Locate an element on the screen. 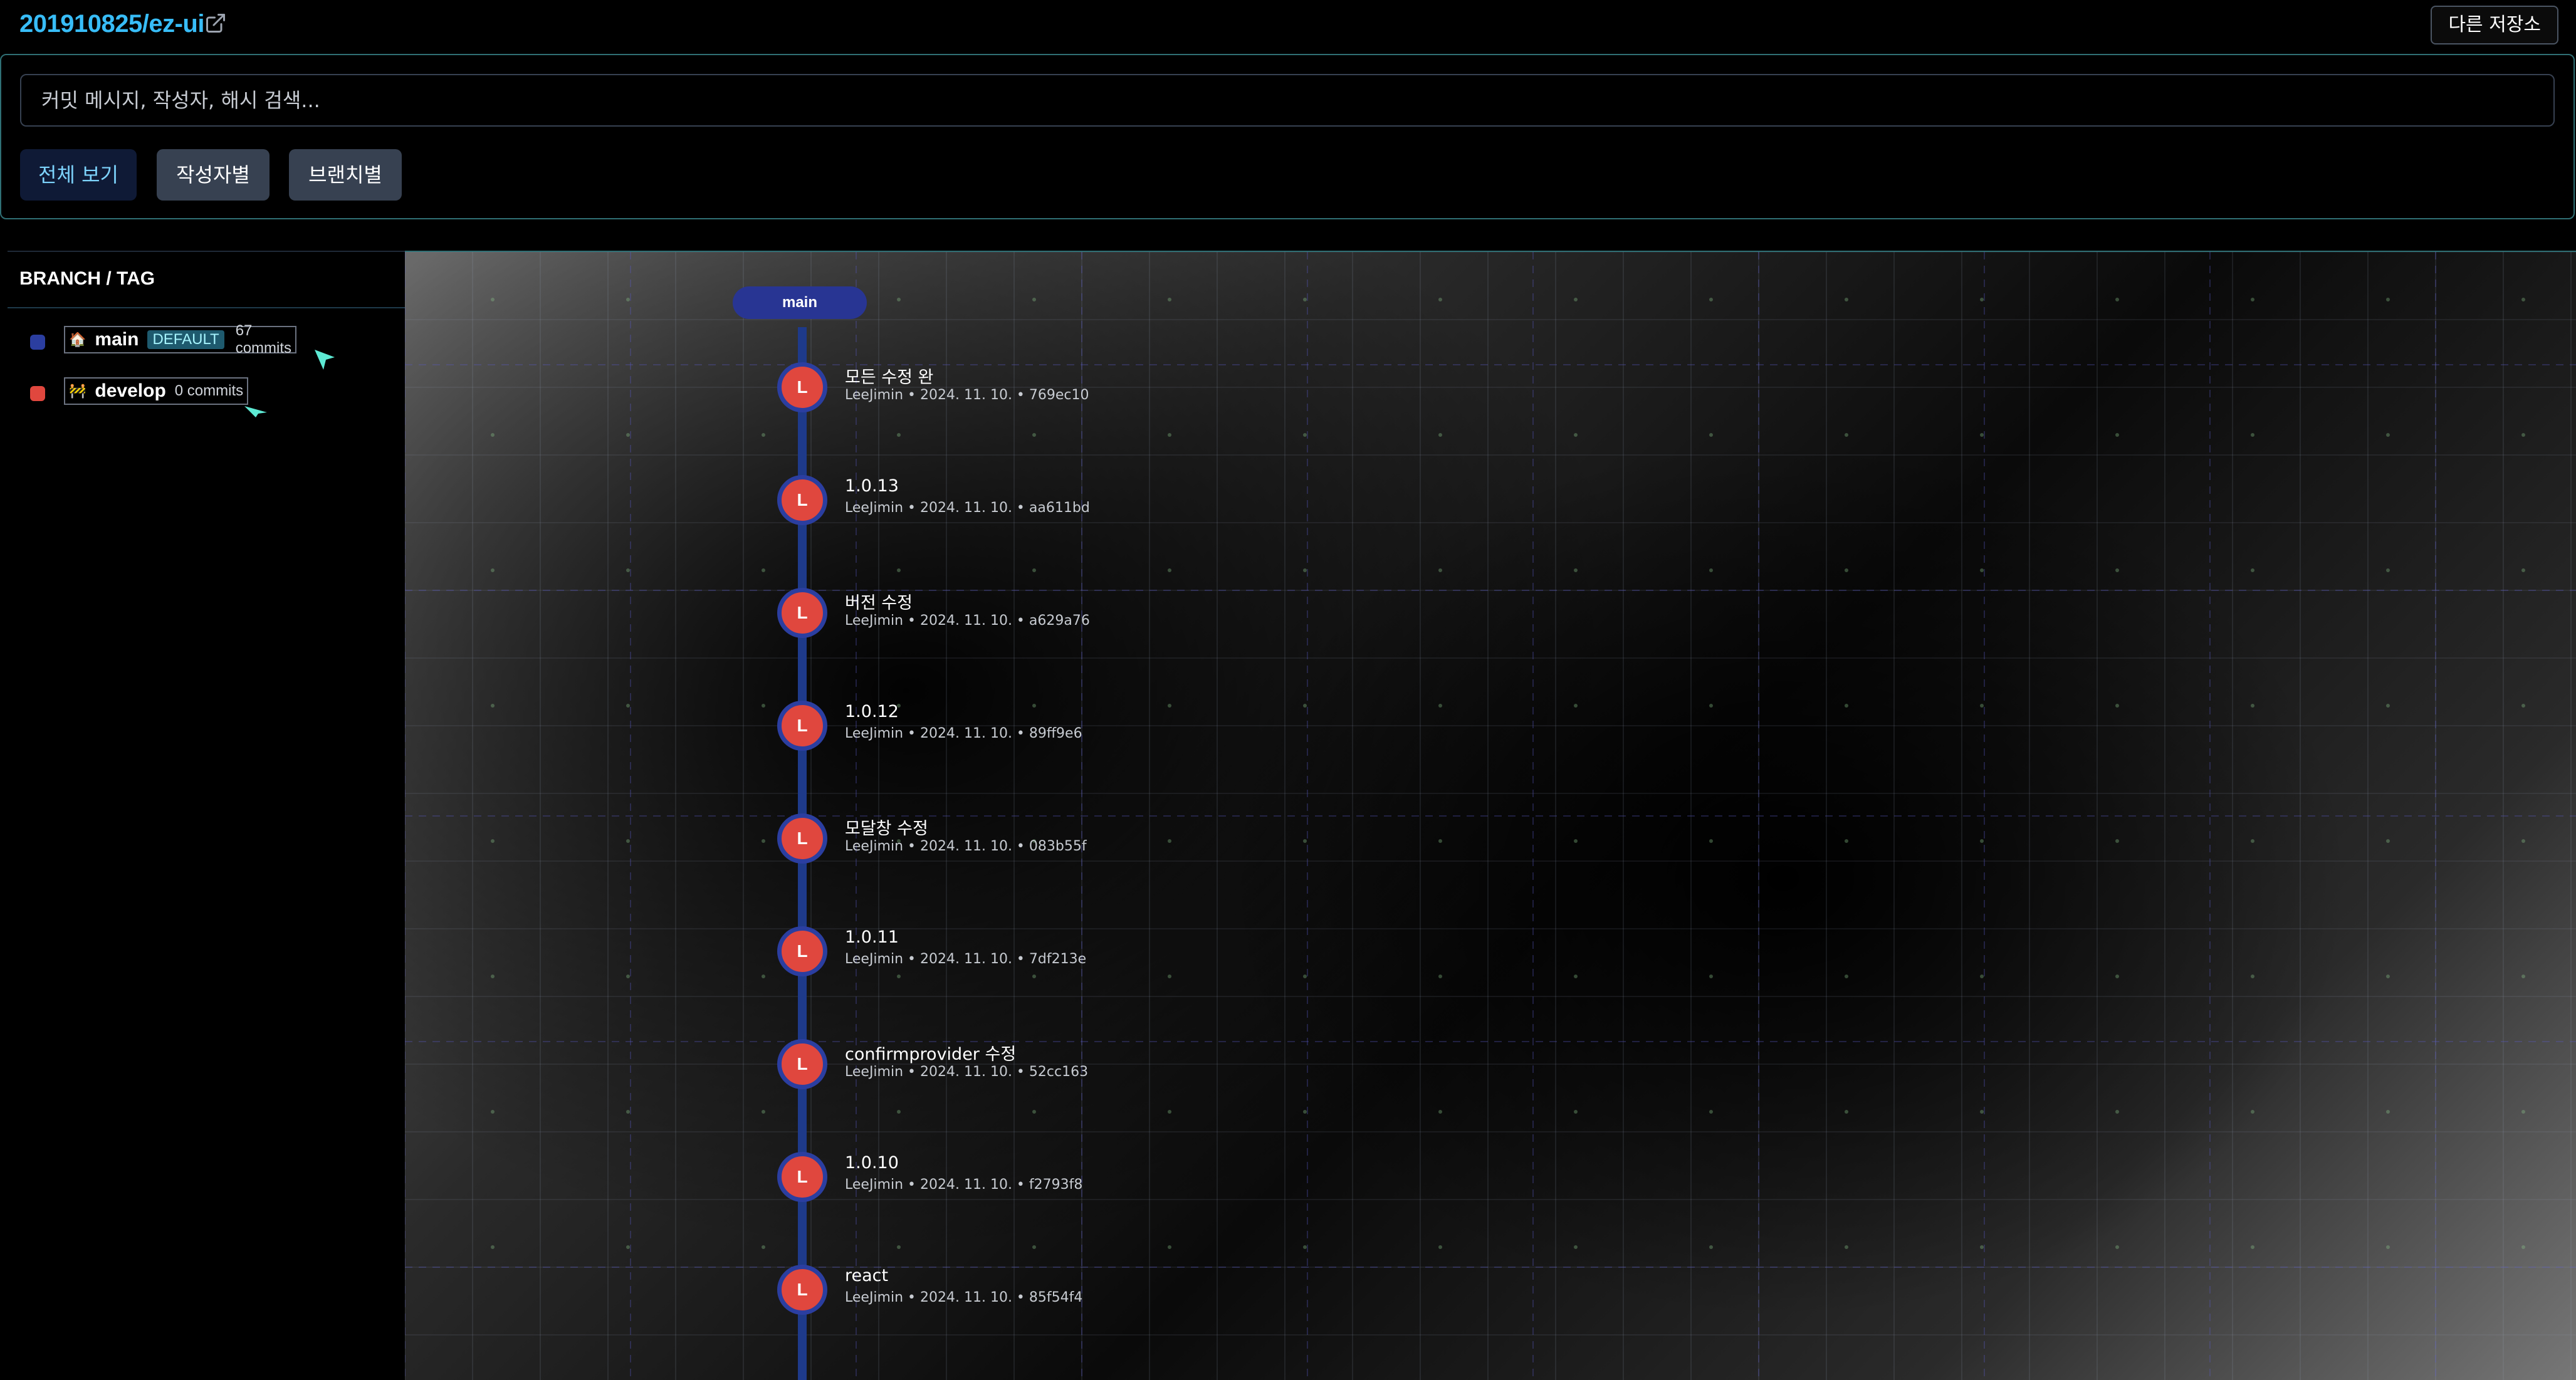 The height and width of the screenshot is (1380, 2576). sidebar-title: BRANCH / TAG is located at coordinates (87, 278).